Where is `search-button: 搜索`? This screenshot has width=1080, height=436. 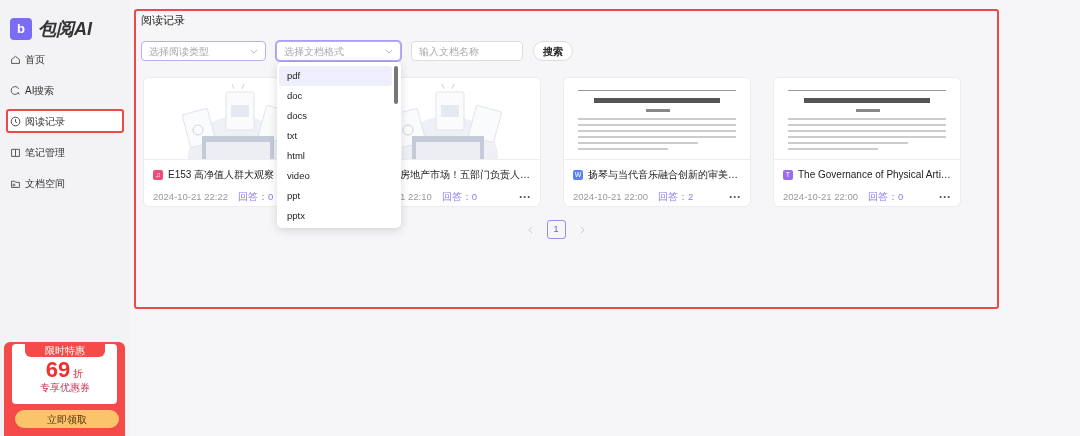 search-button: 搜索 is located at coordinates (553, 51).